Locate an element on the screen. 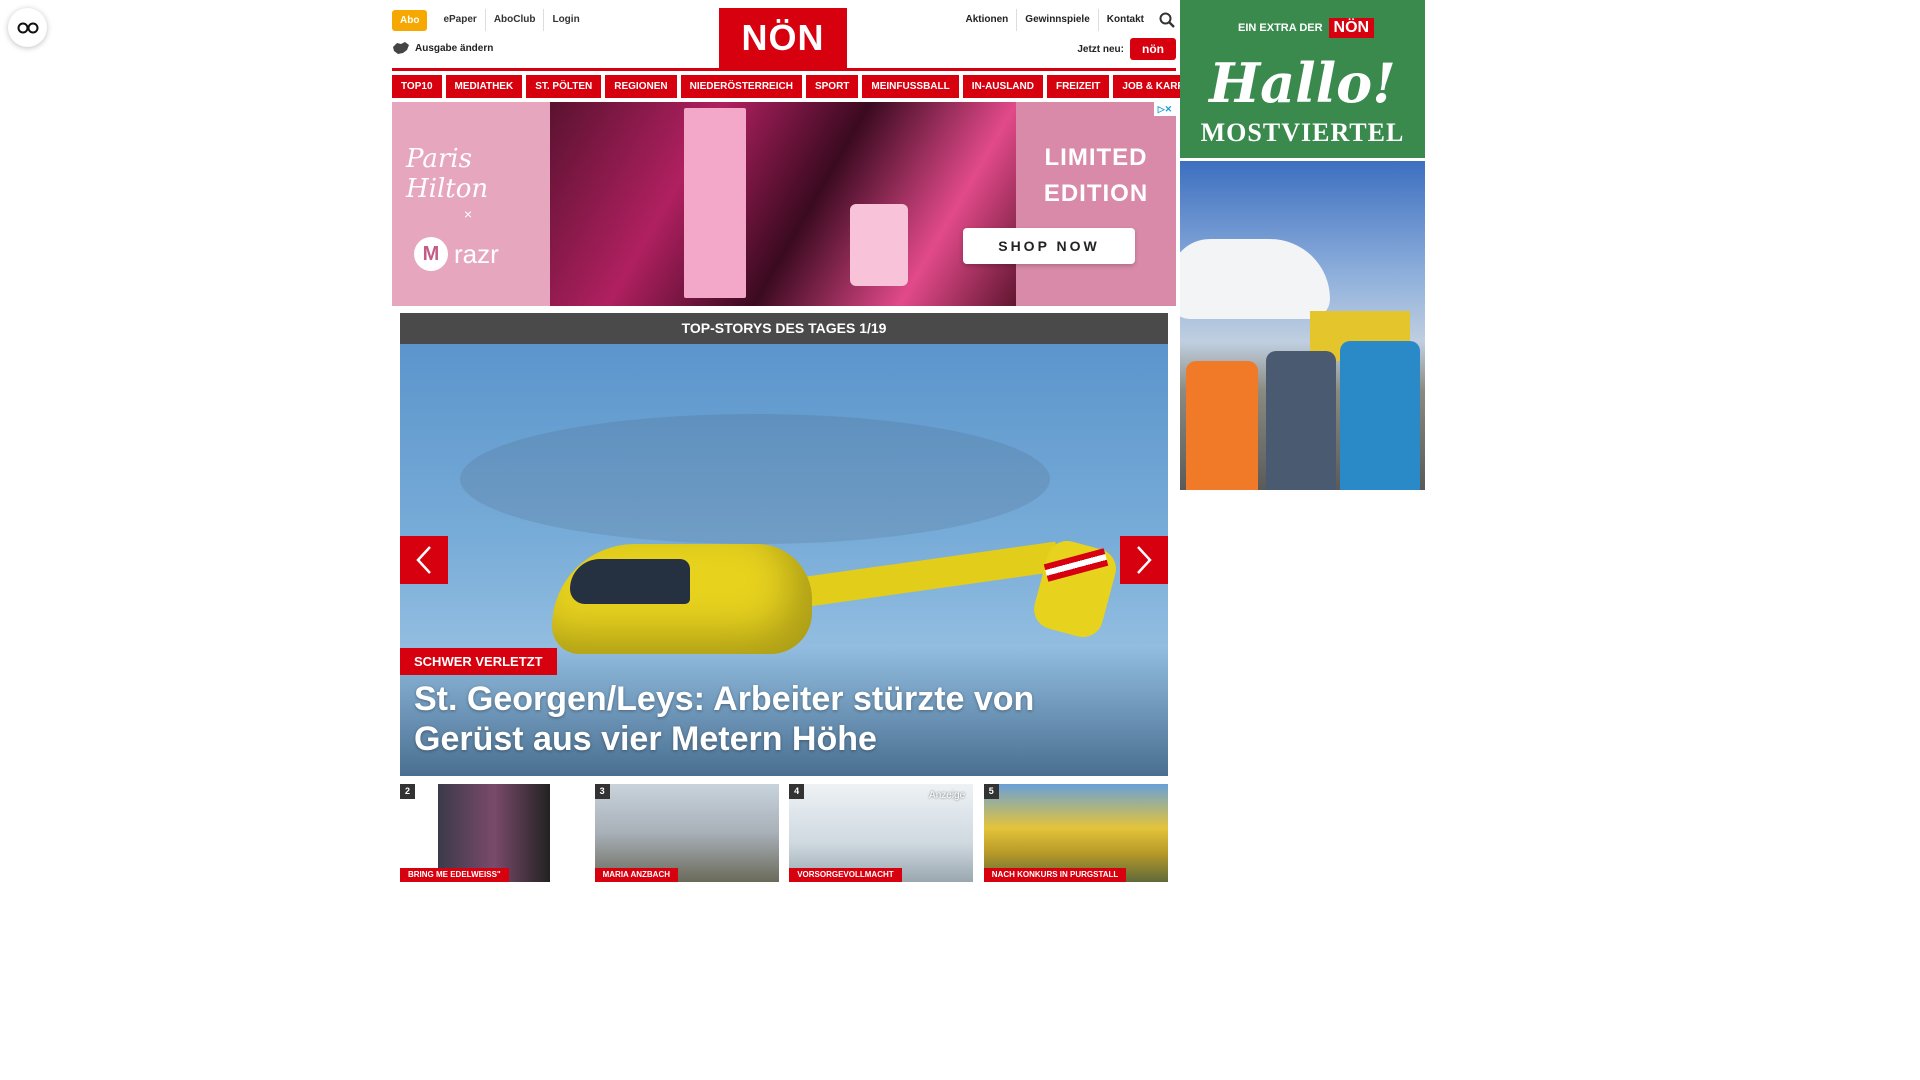 Image resolution: width=1920 pixels, height=1080 pixels. paris-hilton-logo: Paris Hilton is located at coordinates (447, 174).